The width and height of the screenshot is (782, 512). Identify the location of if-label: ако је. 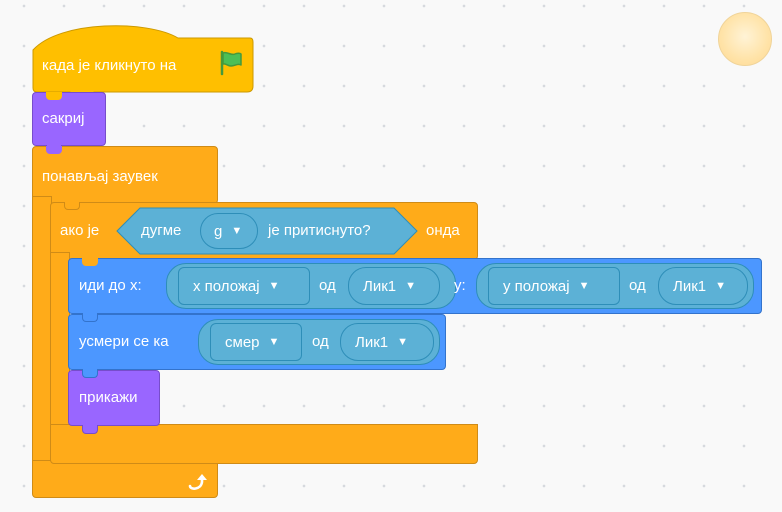
(80, 230).